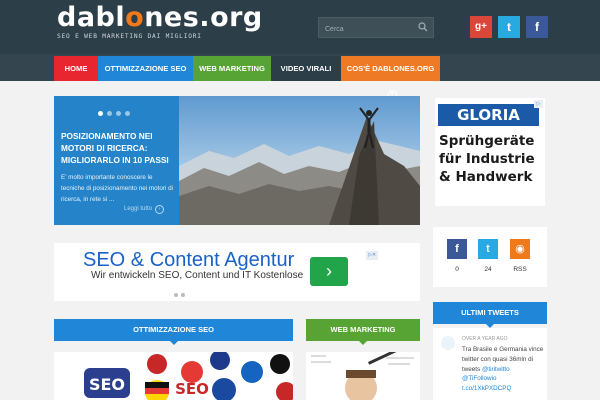  I want to click on web-marketing-article-thumbnail, so click(363, 376).